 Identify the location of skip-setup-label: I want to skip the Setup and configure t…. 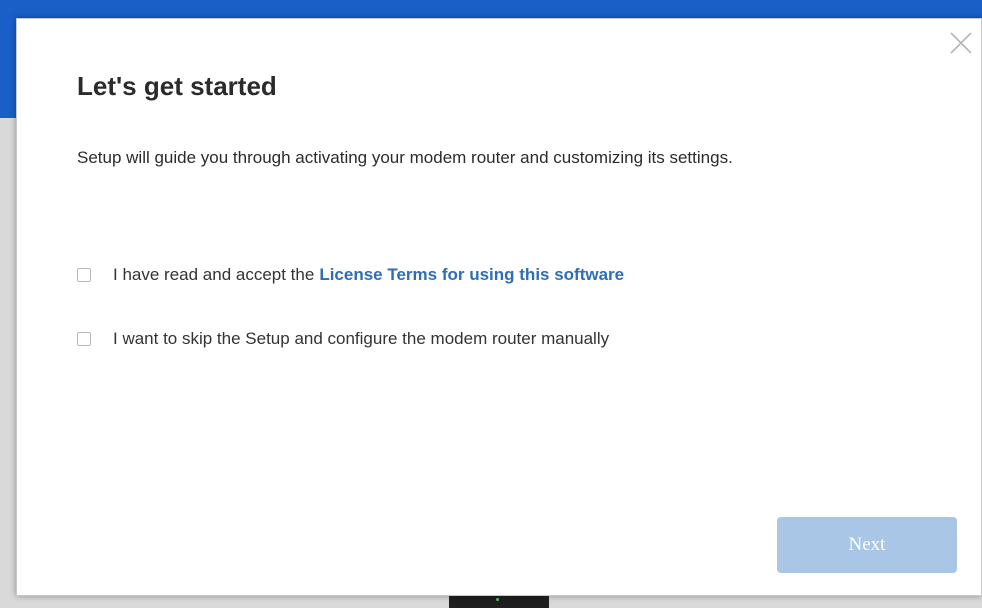
(361, 338).